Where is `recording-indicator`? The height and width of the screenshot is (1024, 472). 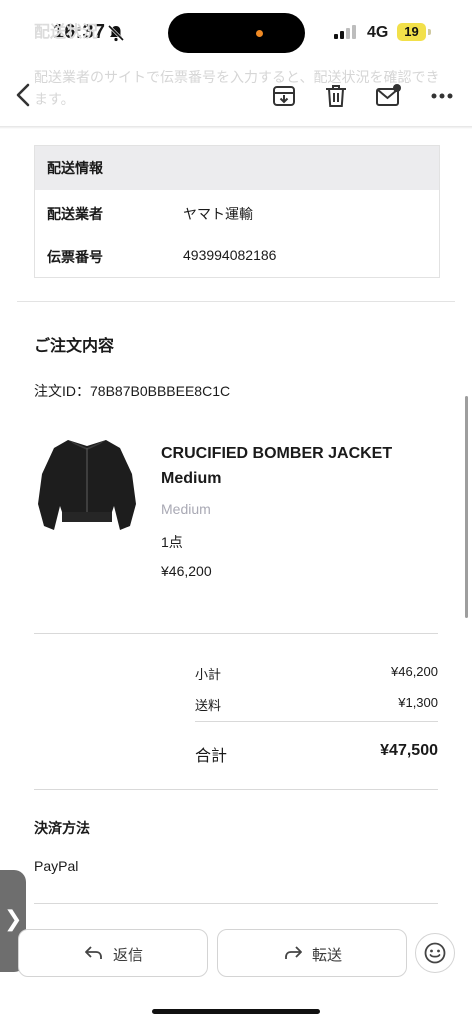 recording-indicator is located at coordinates (259, 33).